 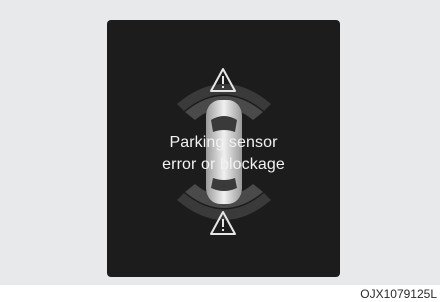 What do you see at coordinates (223, 142) in the screenshot?
I see `warning-message-line1: Parking sensor` at bounding box center [223, 142].